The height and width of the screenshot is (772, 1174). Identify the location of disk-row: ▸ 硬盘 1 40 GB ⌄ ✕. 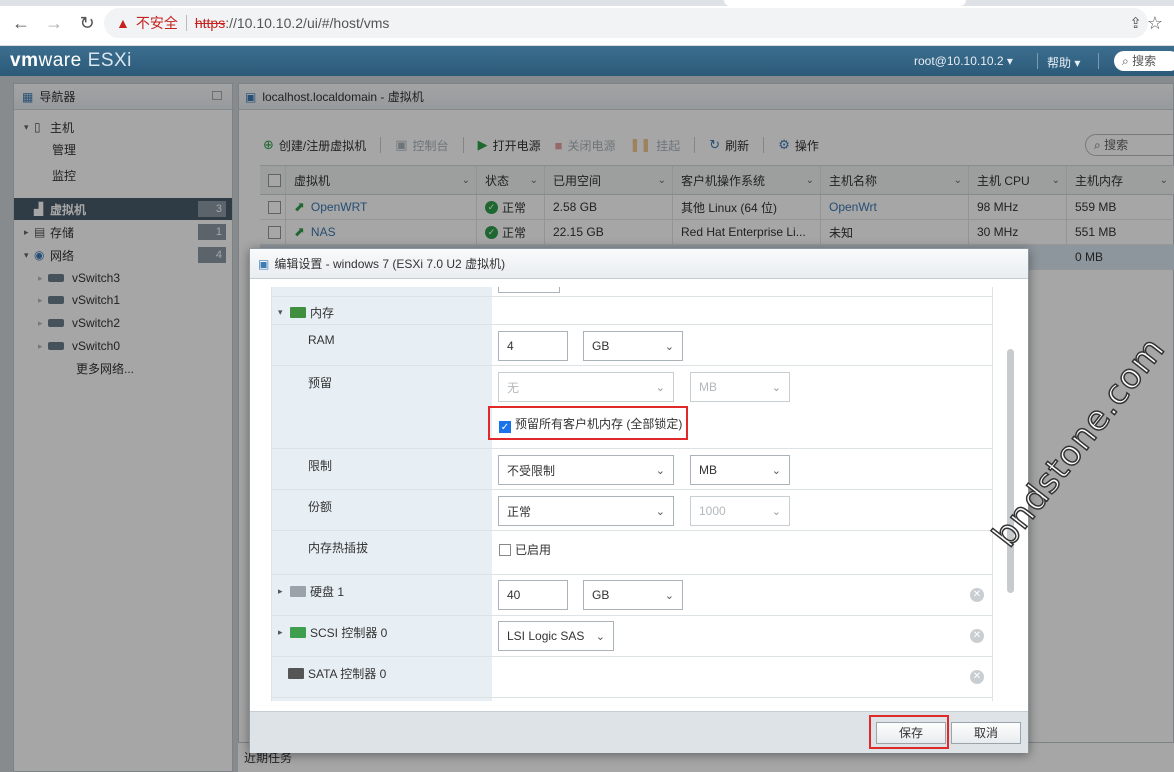
(632, 595).